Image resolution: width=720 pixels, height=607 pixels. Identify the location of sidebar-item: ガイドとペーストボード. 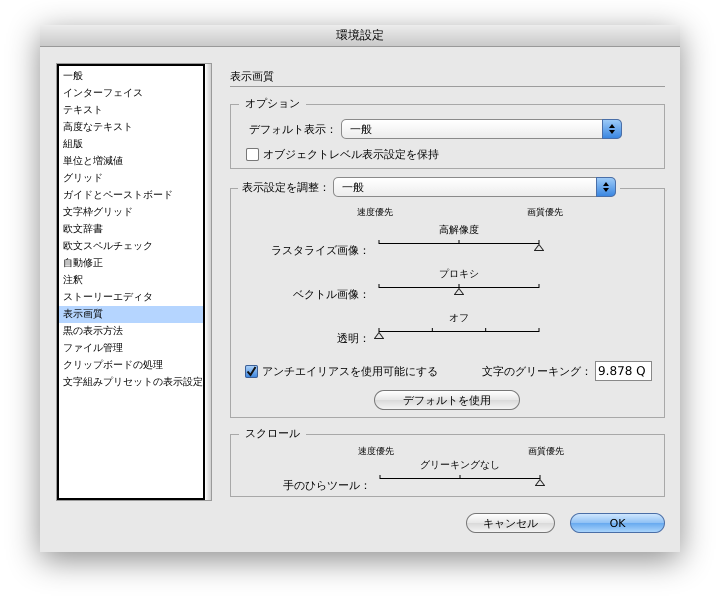
(131, 195).